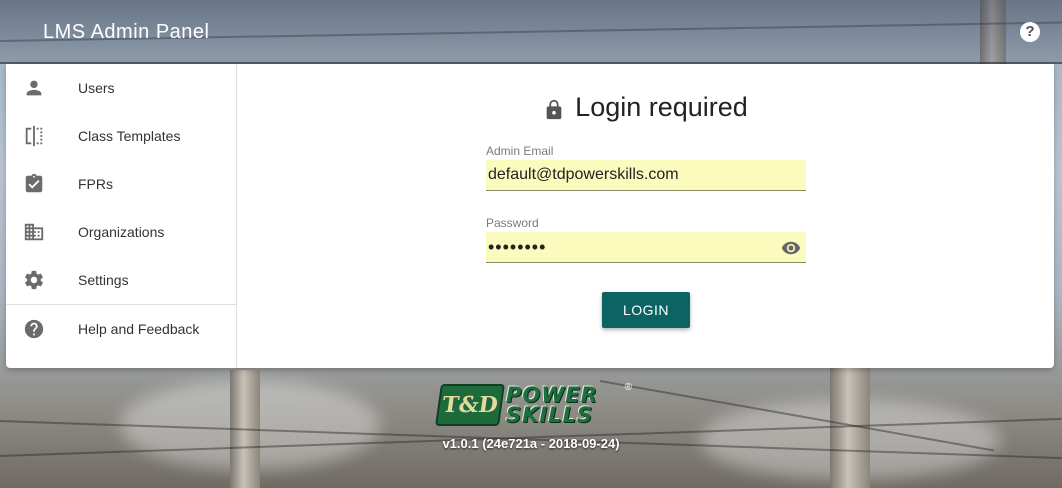  I want to click on login-heading: Login required, so click(645, 107).